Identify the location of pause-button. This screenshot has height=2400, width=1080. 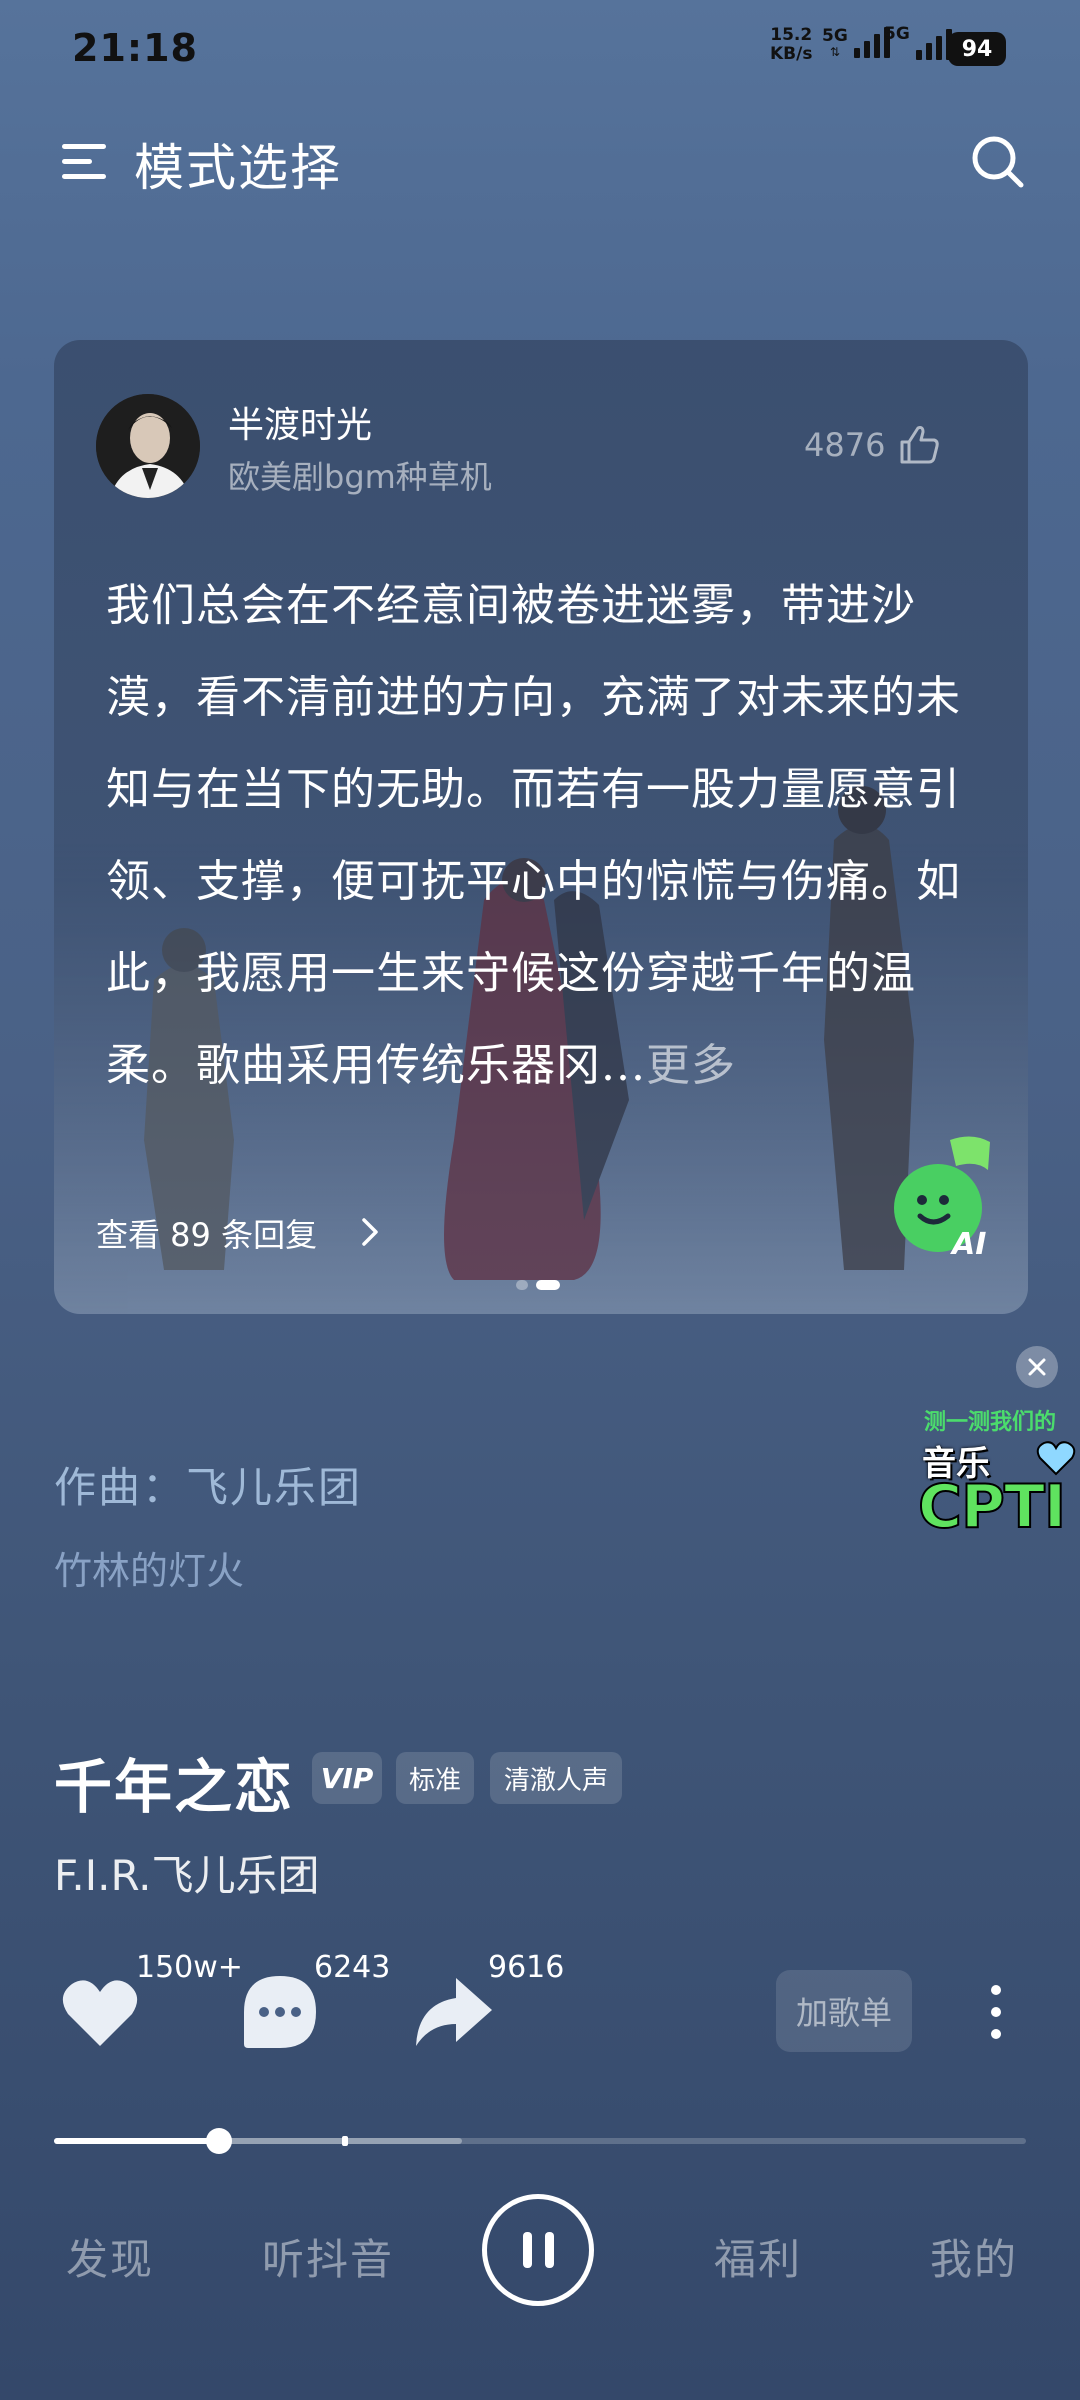
(538, 2250).